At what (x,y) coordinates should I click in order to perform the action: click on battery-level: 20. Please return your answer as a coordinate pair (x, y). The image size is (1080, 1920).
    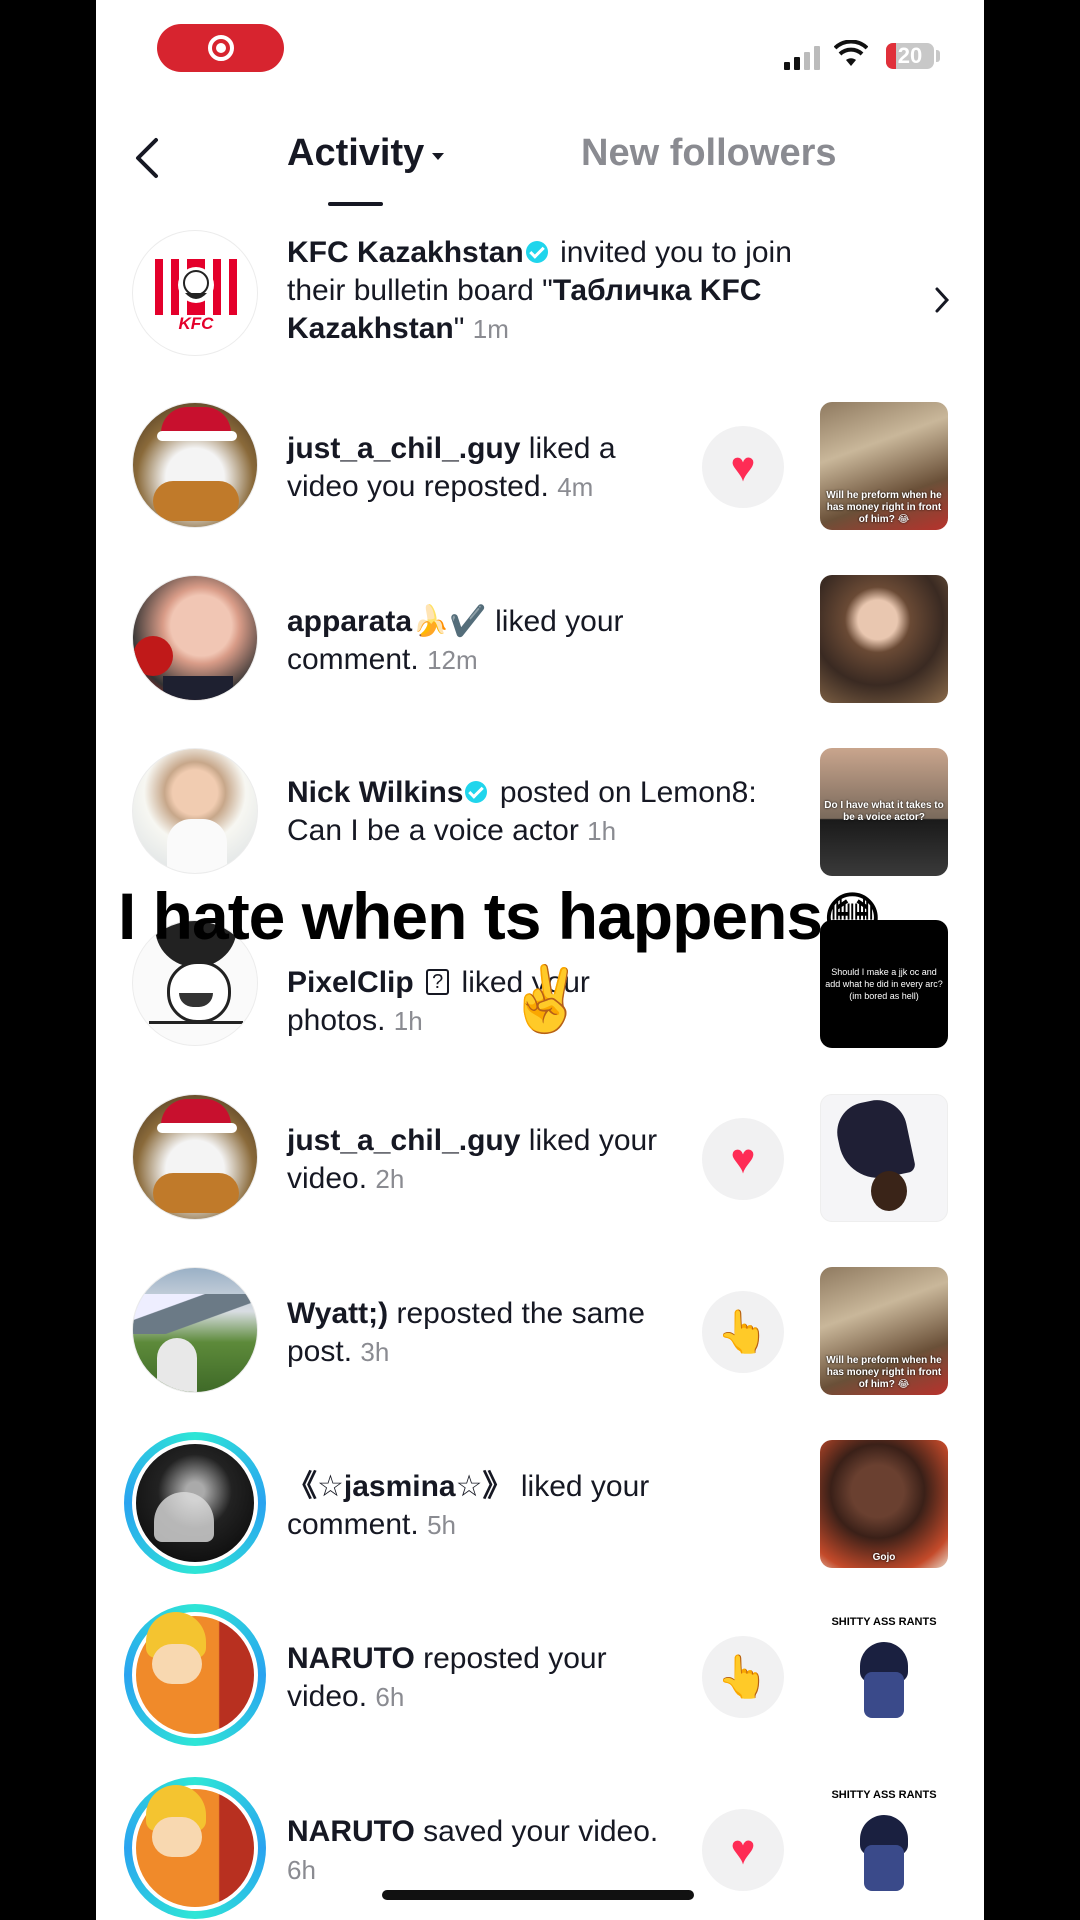
    Looking at the image, I should click on (910, 55).